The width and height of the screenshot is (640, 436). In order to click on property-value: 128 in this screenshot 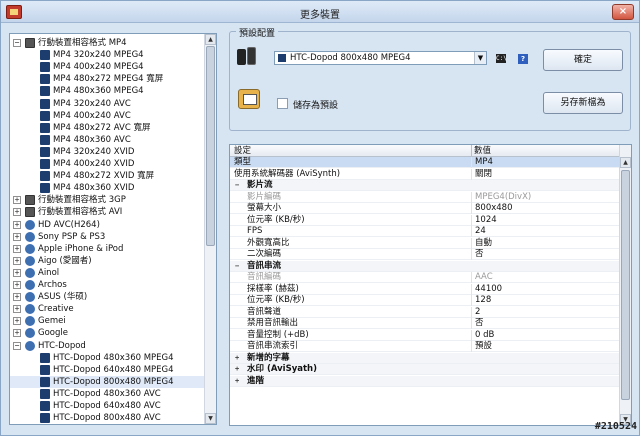, I will do `click(483, 300)`.